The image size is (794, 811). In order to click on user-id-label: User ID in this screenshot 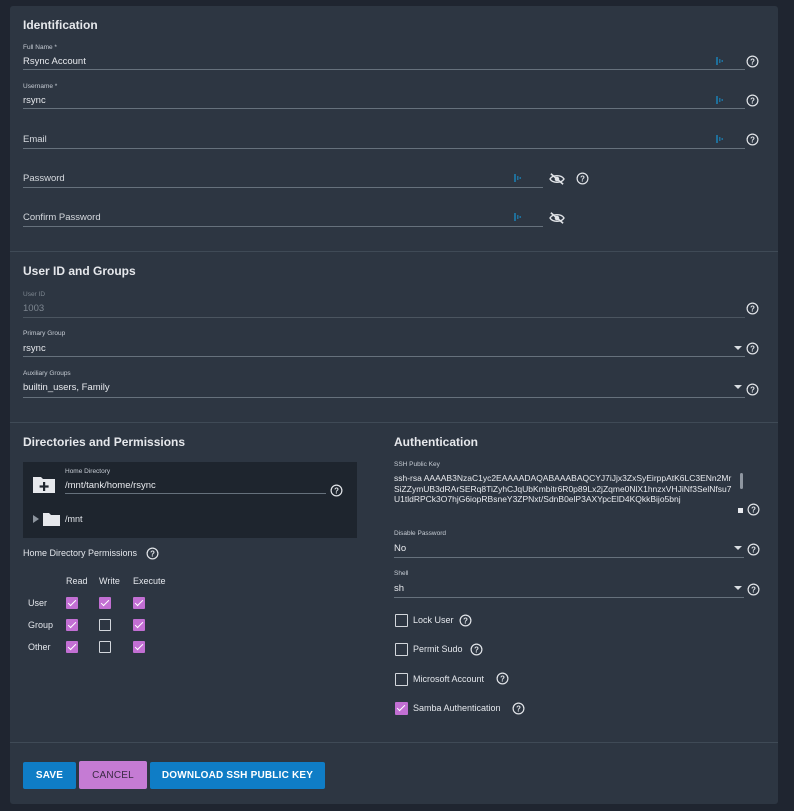, I will do `click(34, 294)`.